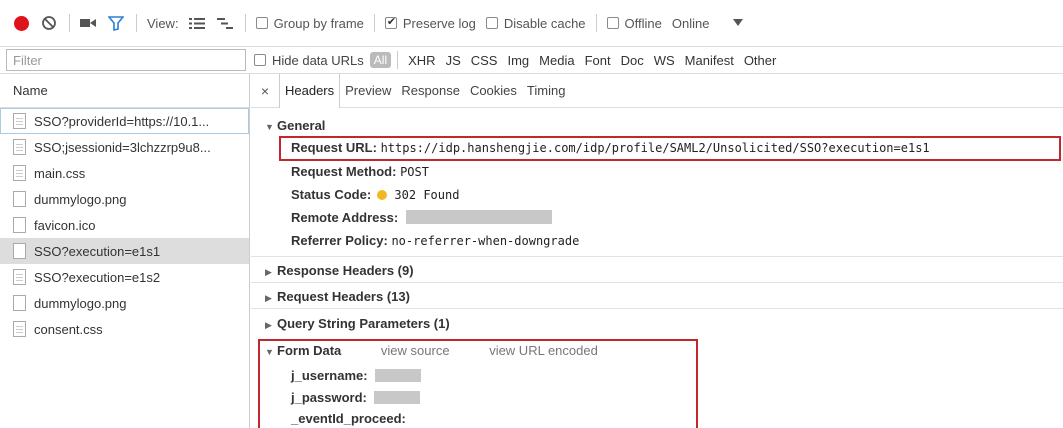 Image resolution: width=1063 pixels, height=428 pixels. What do you see at coordinates (126, 60) in the screenshot?
I see `filter-input` at bounding box center [126, 60].